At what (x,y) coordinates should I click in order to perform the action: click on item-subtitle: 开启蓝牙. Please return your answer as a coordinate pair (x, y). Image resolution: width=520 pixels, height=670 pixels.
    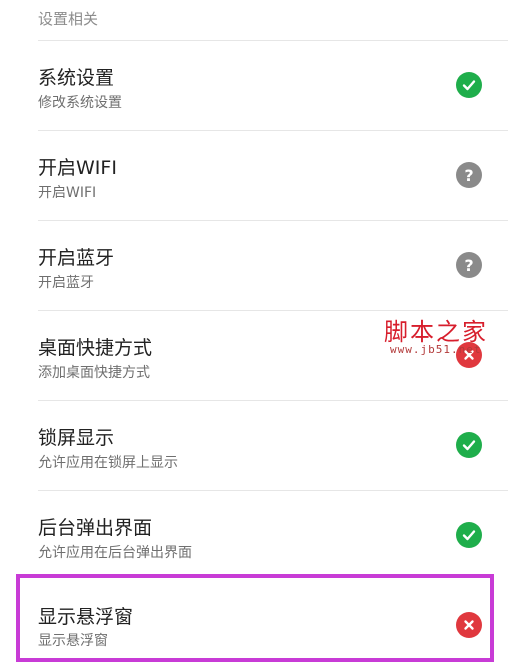
    Looking at the image, I should click on (66, 283).